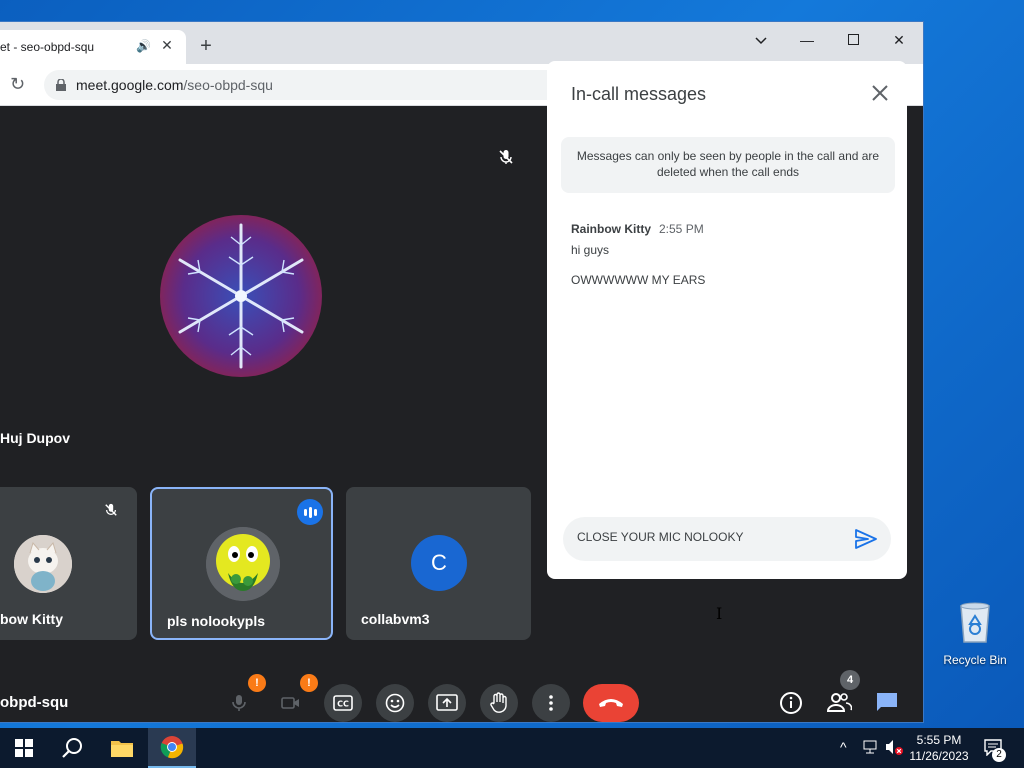 Image resolution: width=1024 pixels, height=768 pixels. What do you see at coordinates (681, 229) in the screenshot?
I see `message-time: 2:55 PM` at bounding box center [681, 229].